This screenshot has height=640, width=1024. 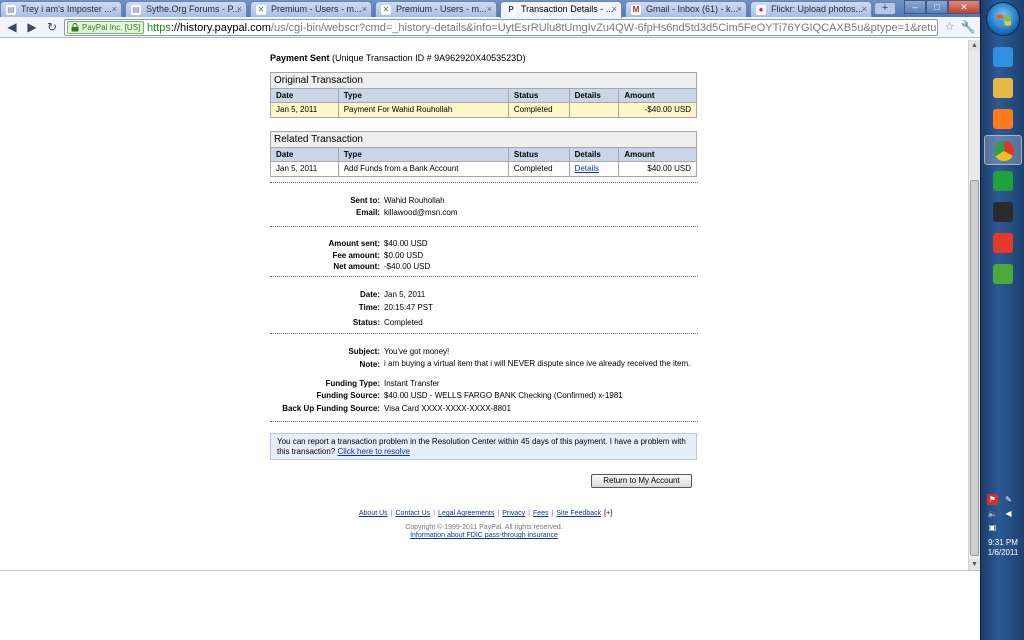 What do you see at coordinates (974, 564) in the screenshot?
I see `scroll-down-arrow-icon: ▼` at bounding box center [974, 564].